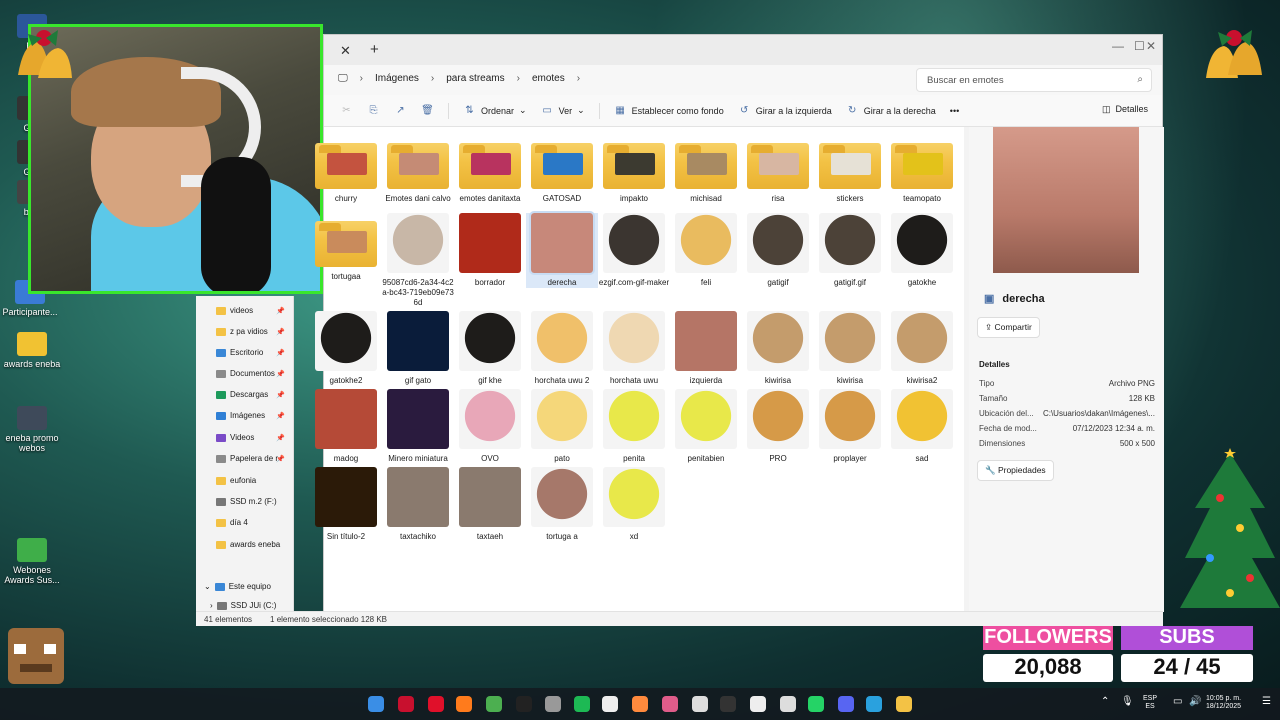 Image resolution: width=1280 pixels, height=720 pixels. I want to click on image-file-item: Minero miniatura, so click(418, 426).